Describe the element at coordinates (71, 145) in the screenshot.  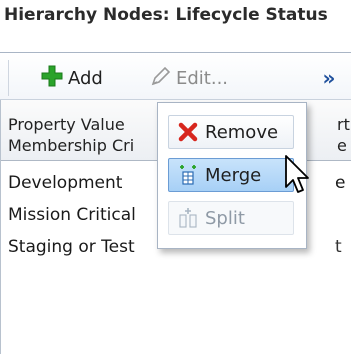
I see `column-header-label-line2: Membership Cri` at that location.